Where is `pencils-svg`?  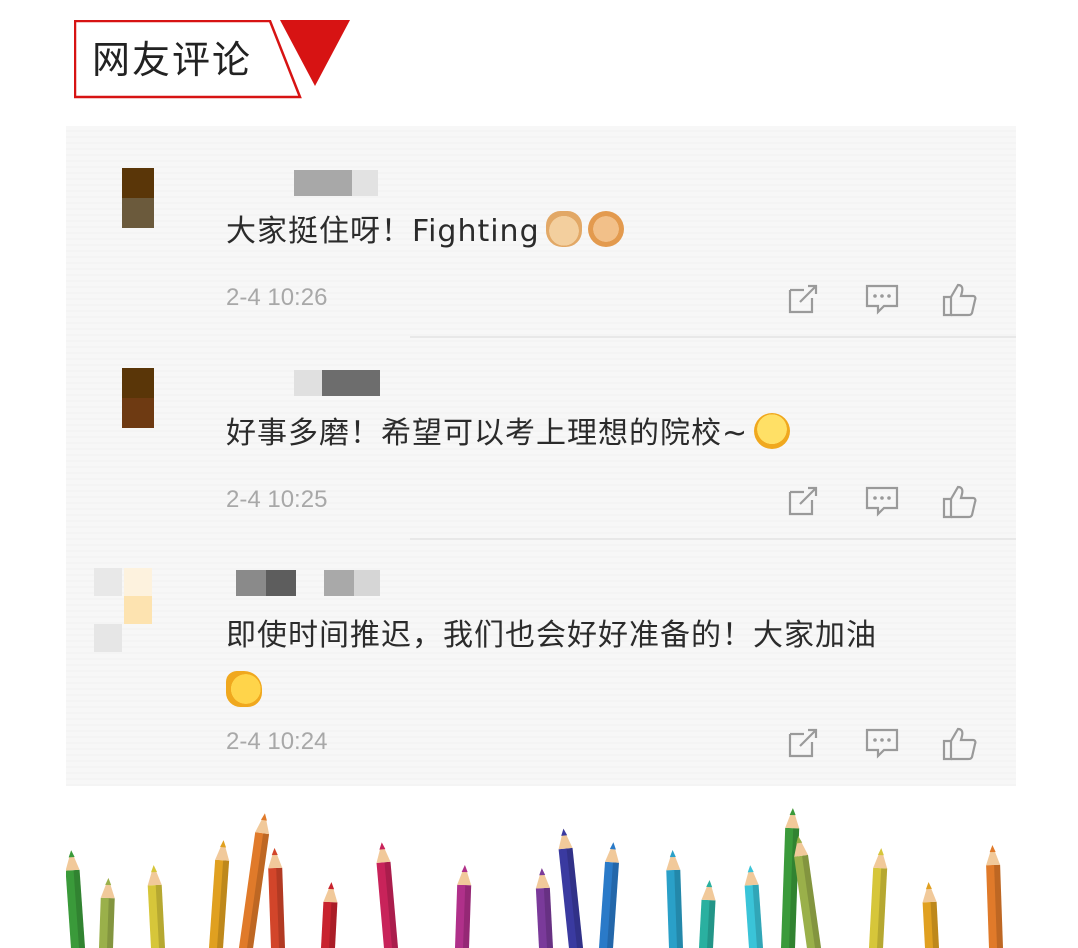 pencils-svg is located at coordinates (535, 878).